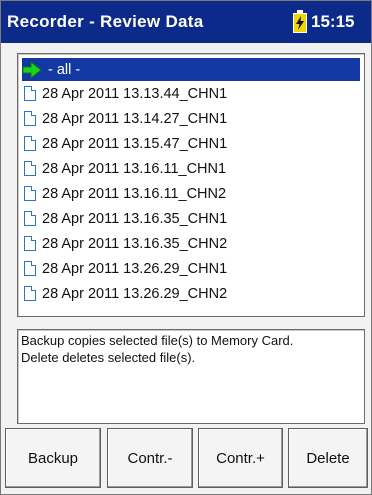 This screenshot has height=495, width=372. What do you see at coordinates (53, 458) in the screenshot?
I see `backup-button: Backup` at bounding box center [53, 458].